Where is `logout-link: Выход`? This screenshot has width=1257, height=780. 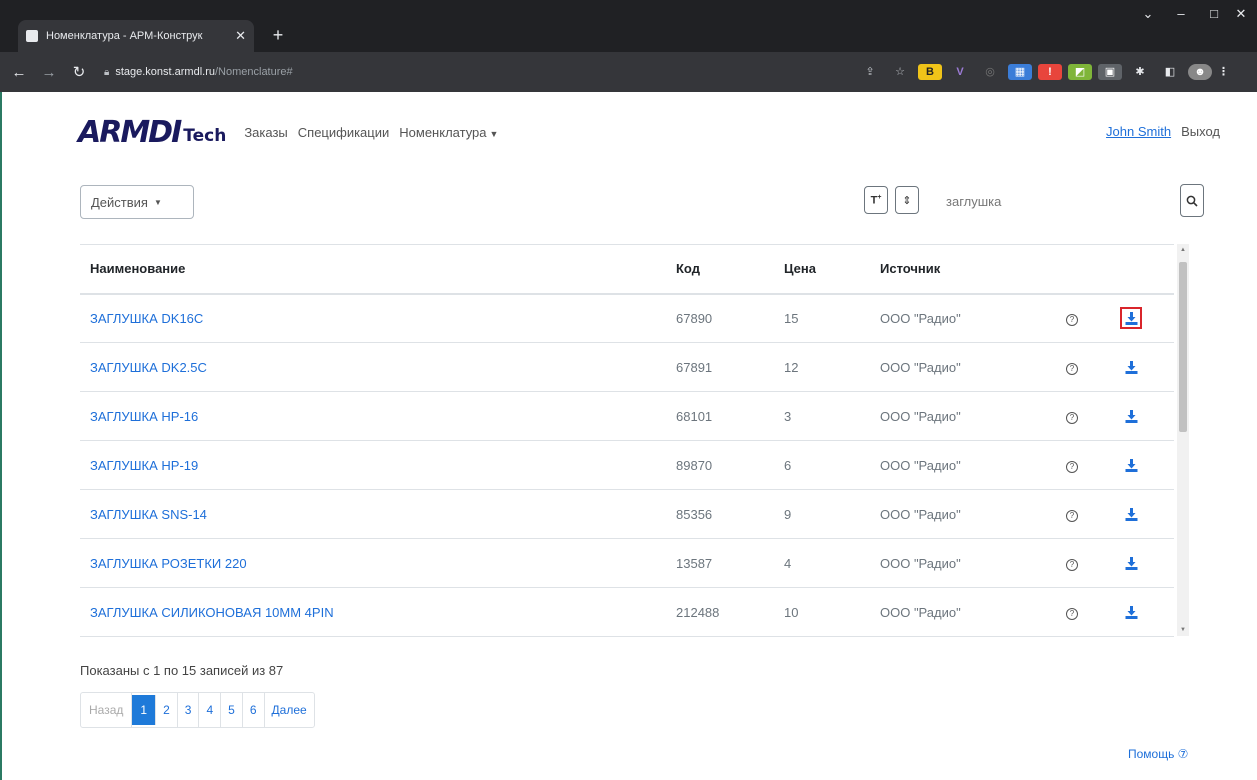 logout-link: Выход is located at coordinates (1200, 131).